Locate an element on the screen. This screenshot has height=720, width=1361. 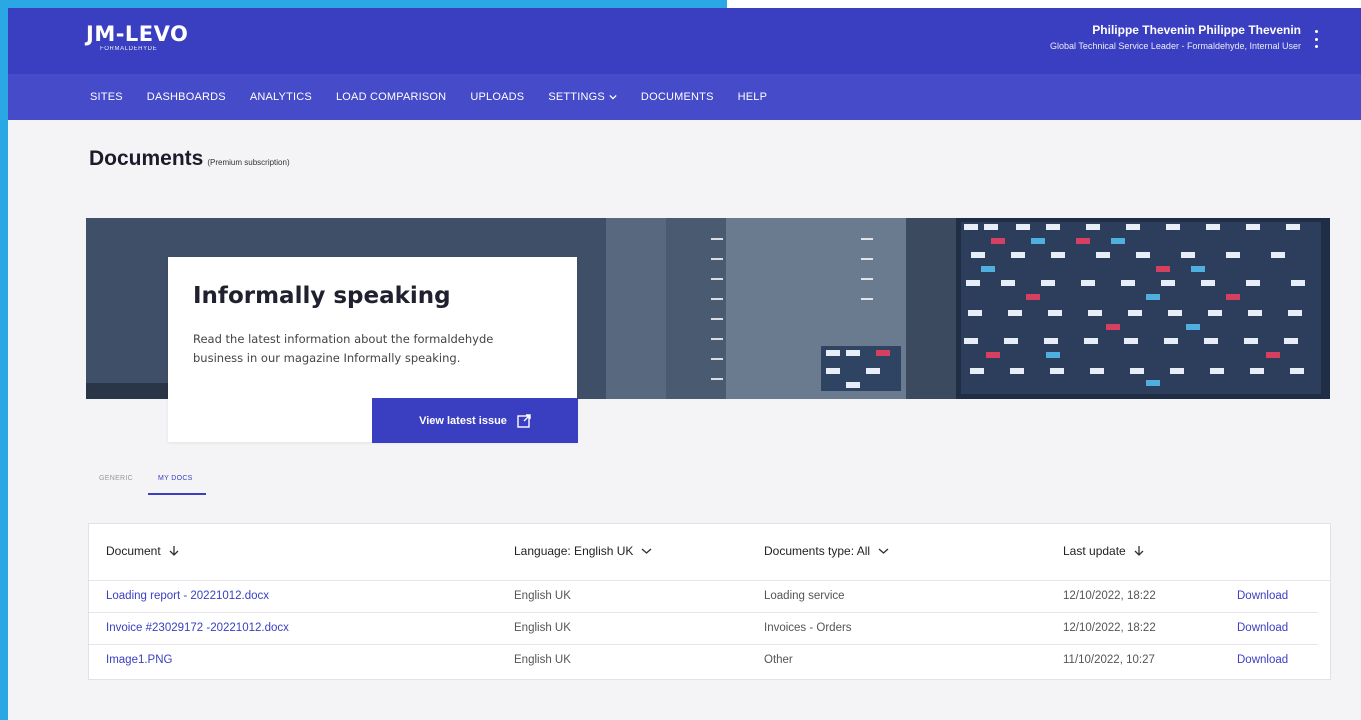
header-document-label: Document is located at coordinates (133, 551).